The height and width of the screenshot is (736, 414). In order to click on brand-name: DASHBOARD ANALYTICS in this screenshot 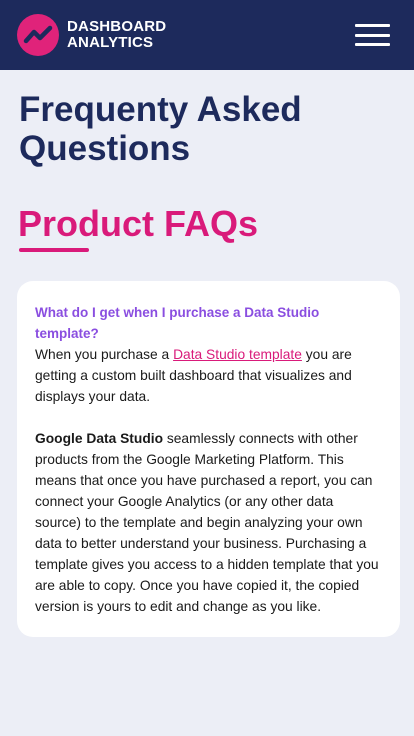, I will do `click(116, 35)`.